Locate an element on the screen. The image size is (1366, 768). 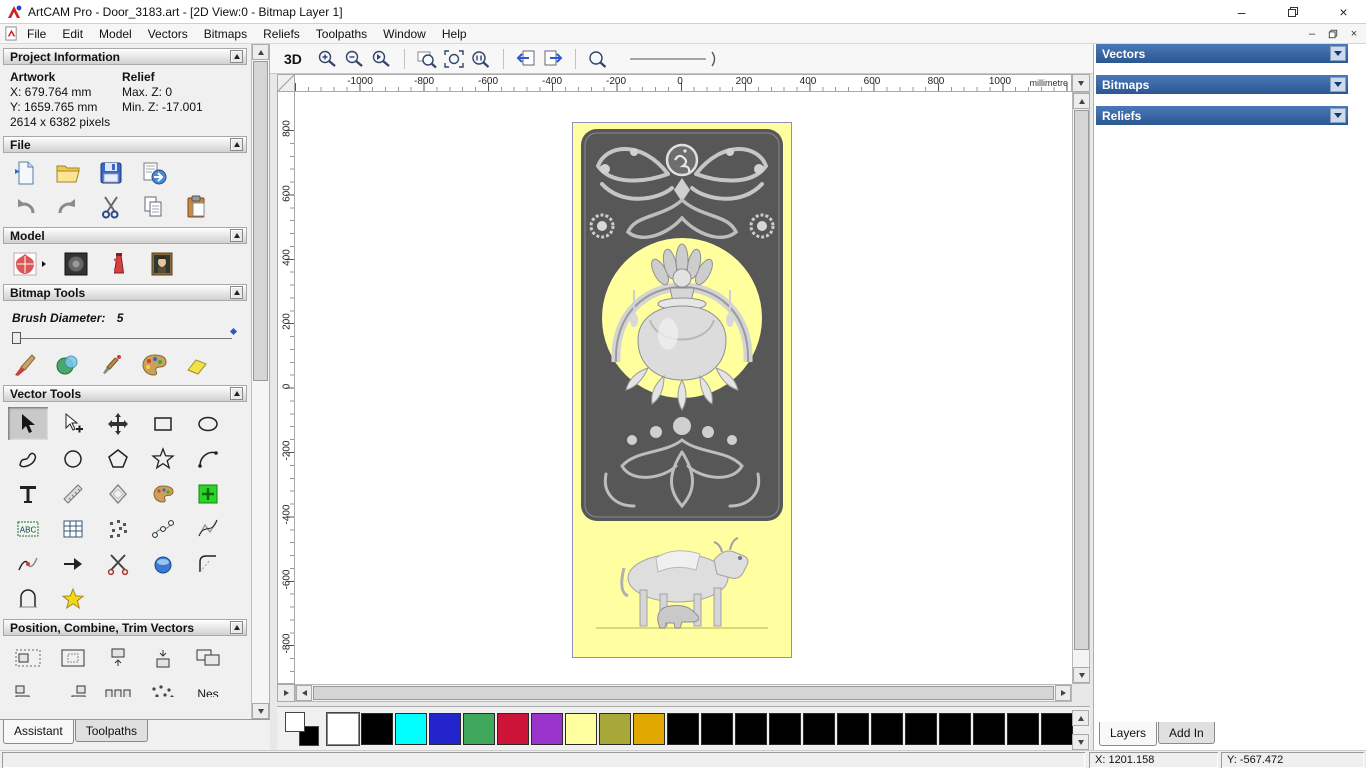
palette-scroll-up-button is located at coordinates (1080, 718).